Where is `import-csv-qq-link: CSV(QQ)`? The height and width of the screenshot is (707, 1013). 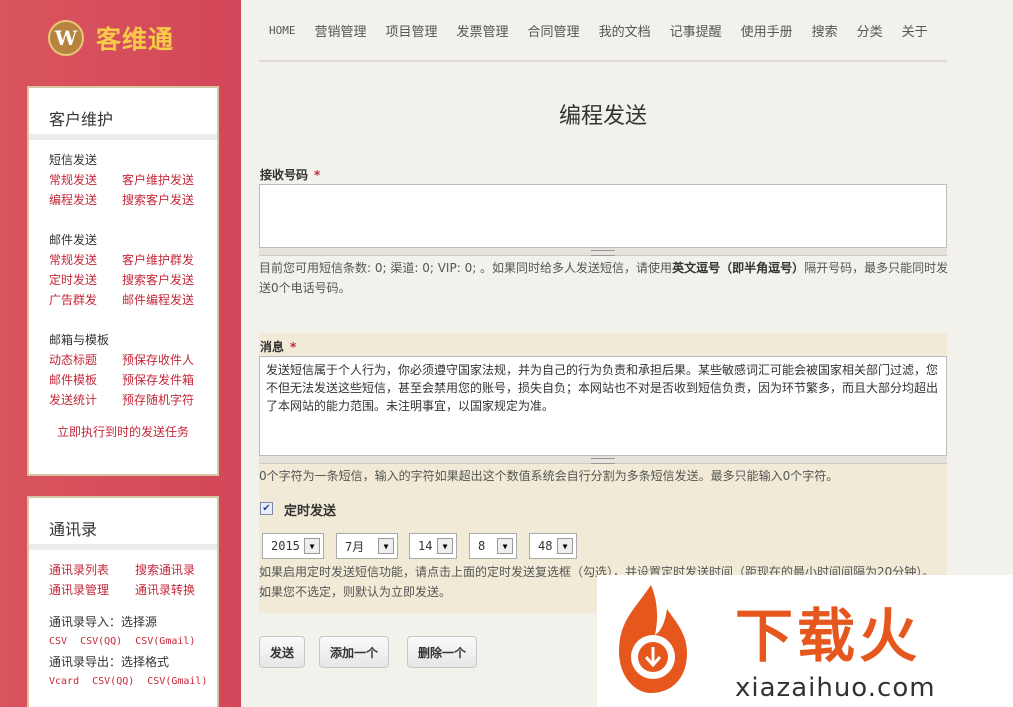
import-csv-qq-link: CSV(QQ) is located at coordinates (101, 642).